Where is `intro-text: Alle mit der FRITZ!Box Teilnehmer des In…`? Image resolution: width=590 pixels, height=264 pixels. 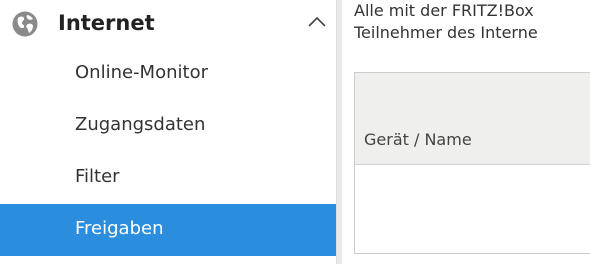
intro-text: Alle mit der FRITZ!Box Teilnehmer des In… is located at coordinates (472, 22).